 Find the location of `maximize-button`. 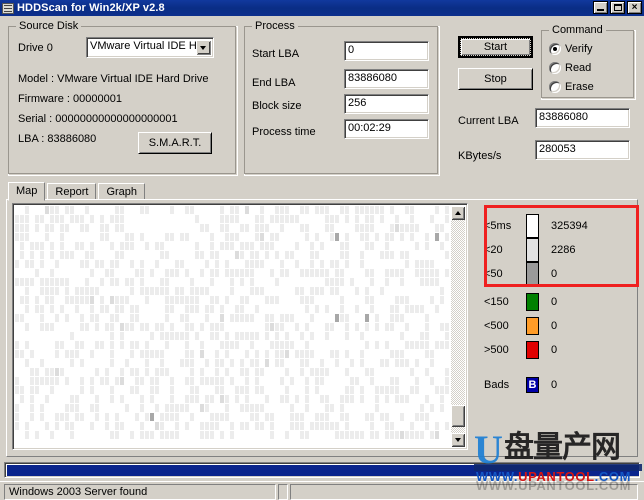

maximize-button is located at coordinates (617, 7).